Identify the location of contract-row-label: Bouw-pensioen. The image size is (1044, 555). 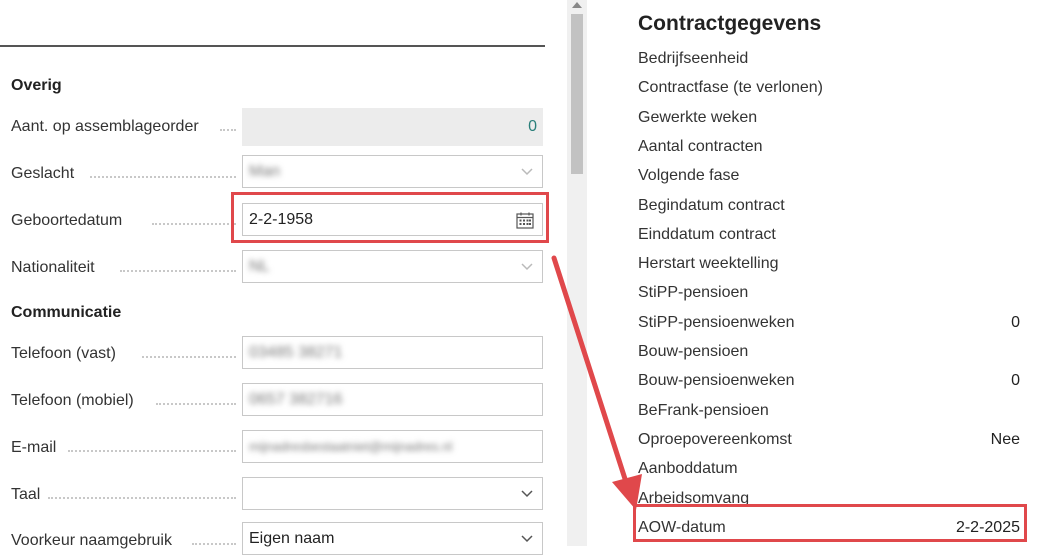
(693, 351).